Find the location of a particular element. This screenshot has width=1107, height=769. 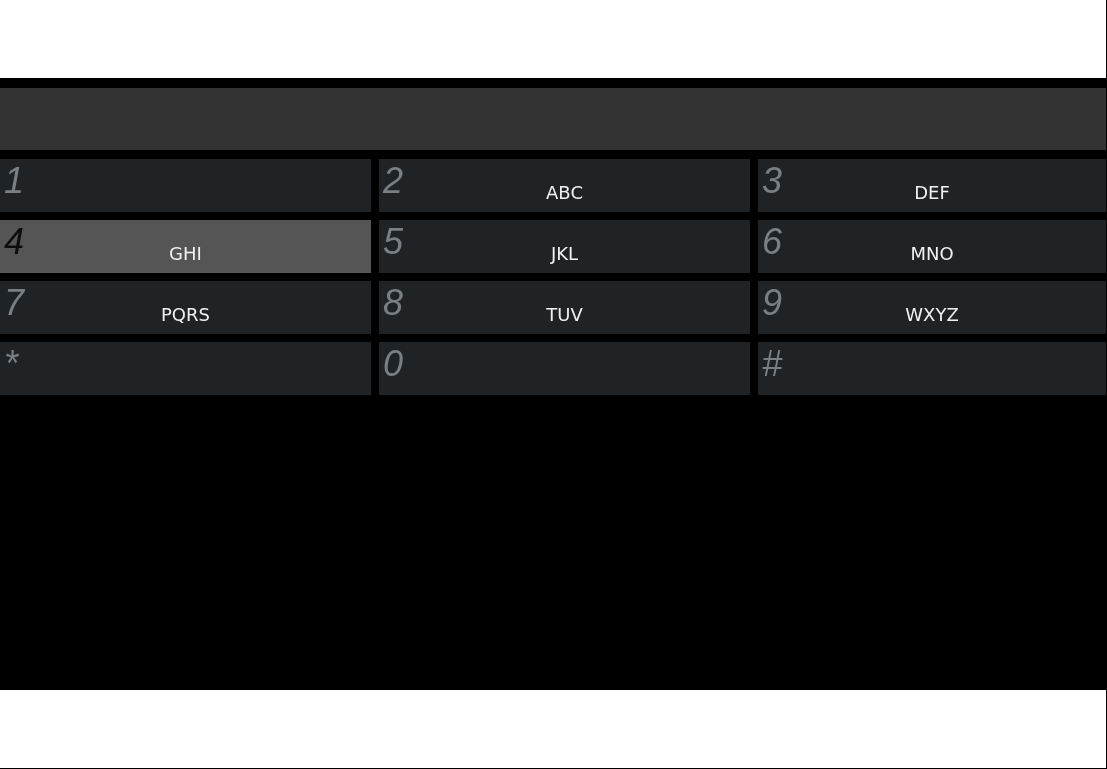

keypad-key: 8 TUV is located at coordinates (564, 307).